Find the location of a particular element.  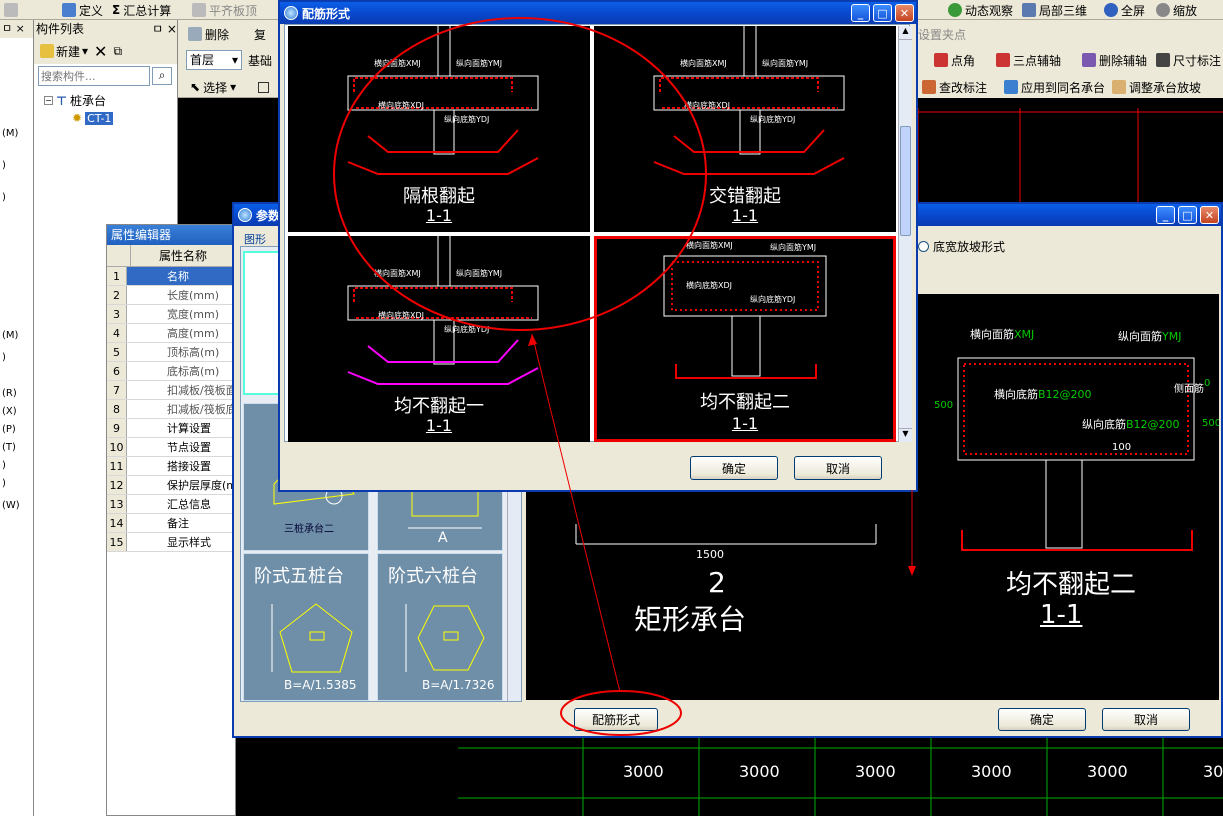

rebar-option: 横向面筋XMJ 纵向面筋YMJ 横向底筋XDJ 纵向底筋YDJ 交错翻起 1-1 is located at coordinates (745, 129).